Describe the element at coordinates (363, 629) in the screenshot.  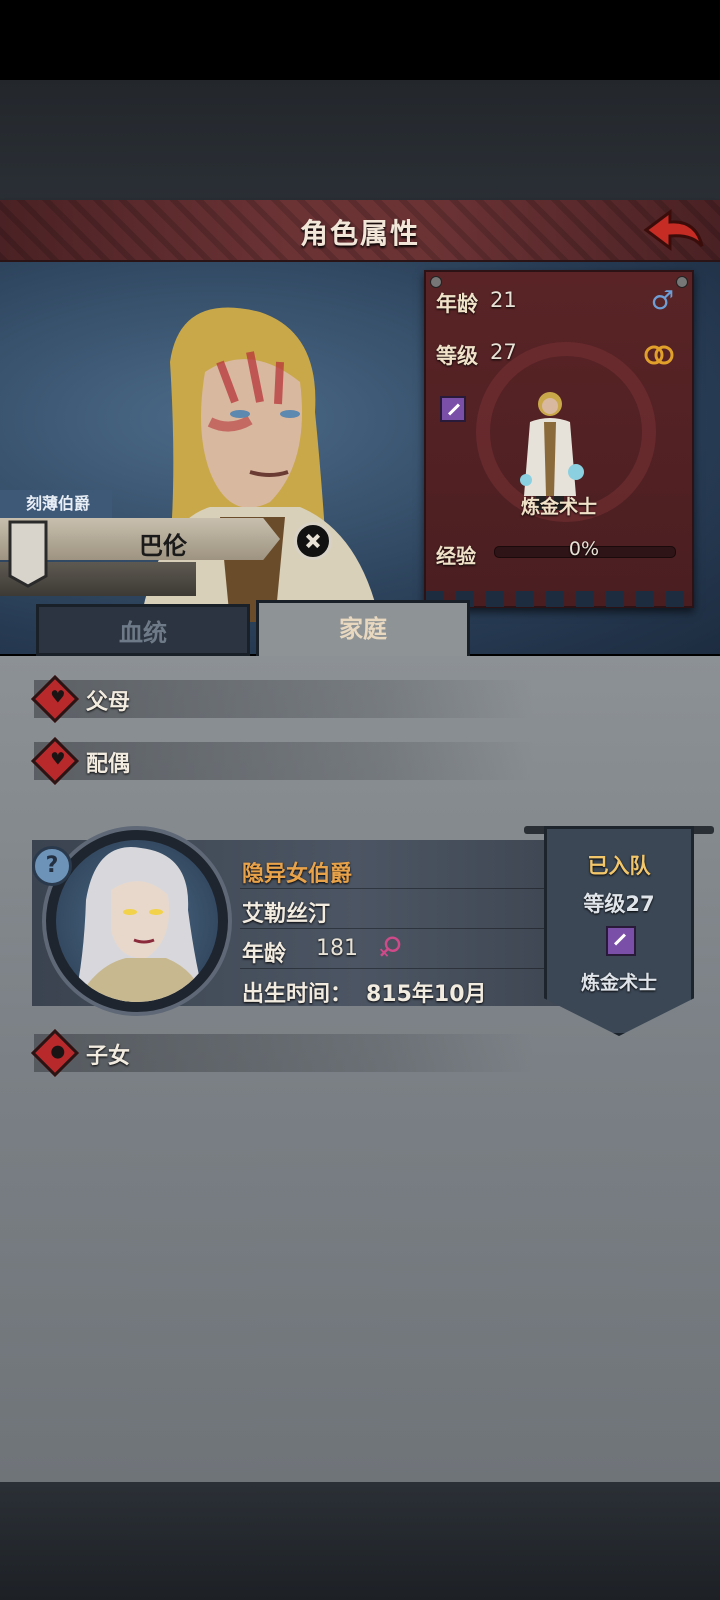
I see `tab-family: 家庭` at that location.